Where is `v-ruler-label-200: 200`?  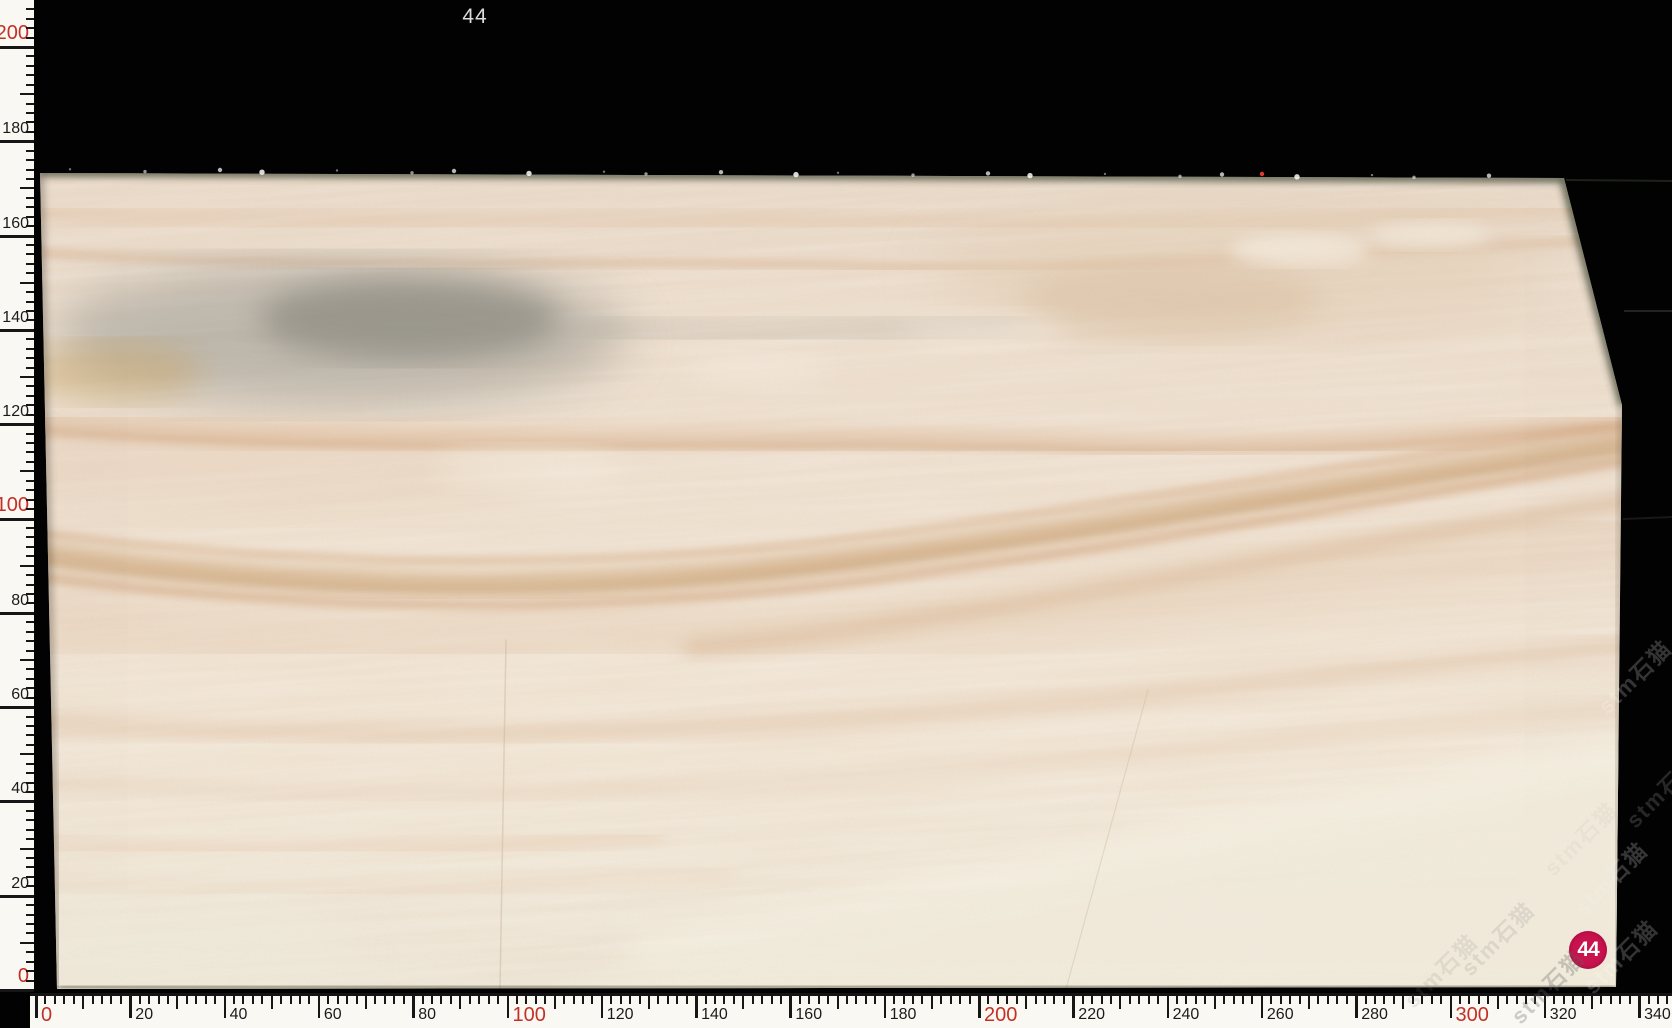 v-ruler-label-200: 200 is located at coordinates (14, 33).